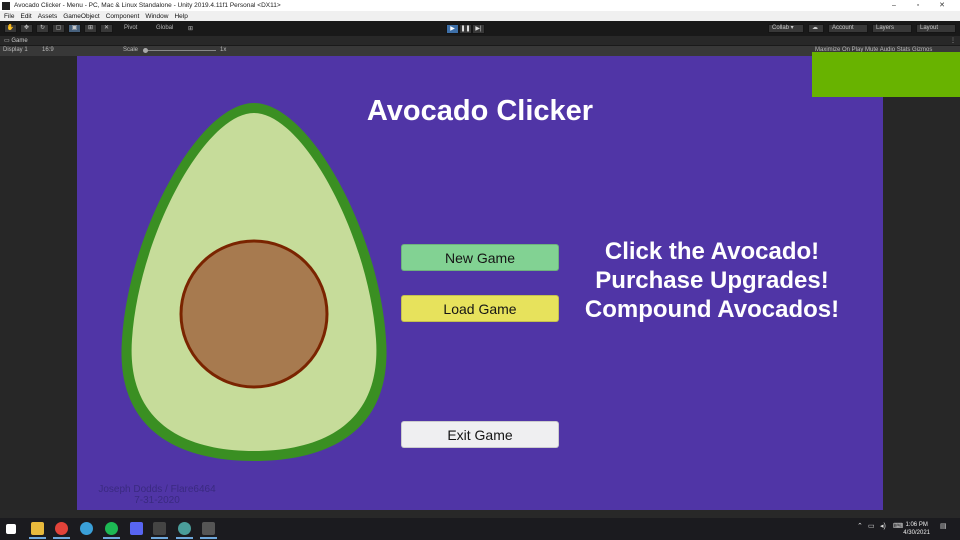 This screenshot has height=540, width=960. What do you see at coordinates (480, 434) in the screenshot?
I see `exit-game-button: Exit Game` at bounding box center [480, 434].